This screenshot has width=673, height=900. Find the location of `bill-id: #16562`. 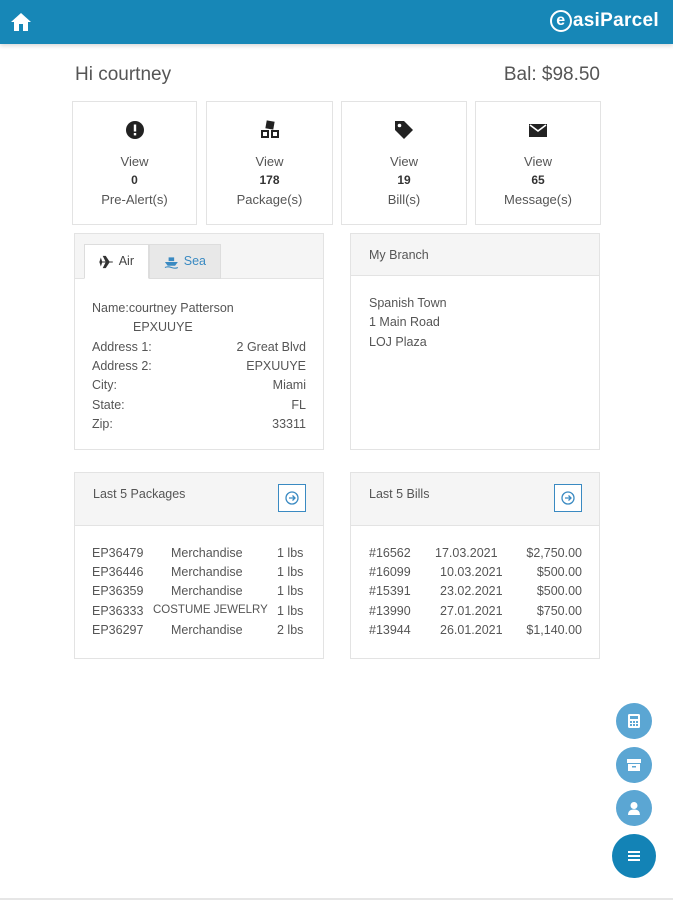

bill-id: #16562 is located at coordinates (390, 553).